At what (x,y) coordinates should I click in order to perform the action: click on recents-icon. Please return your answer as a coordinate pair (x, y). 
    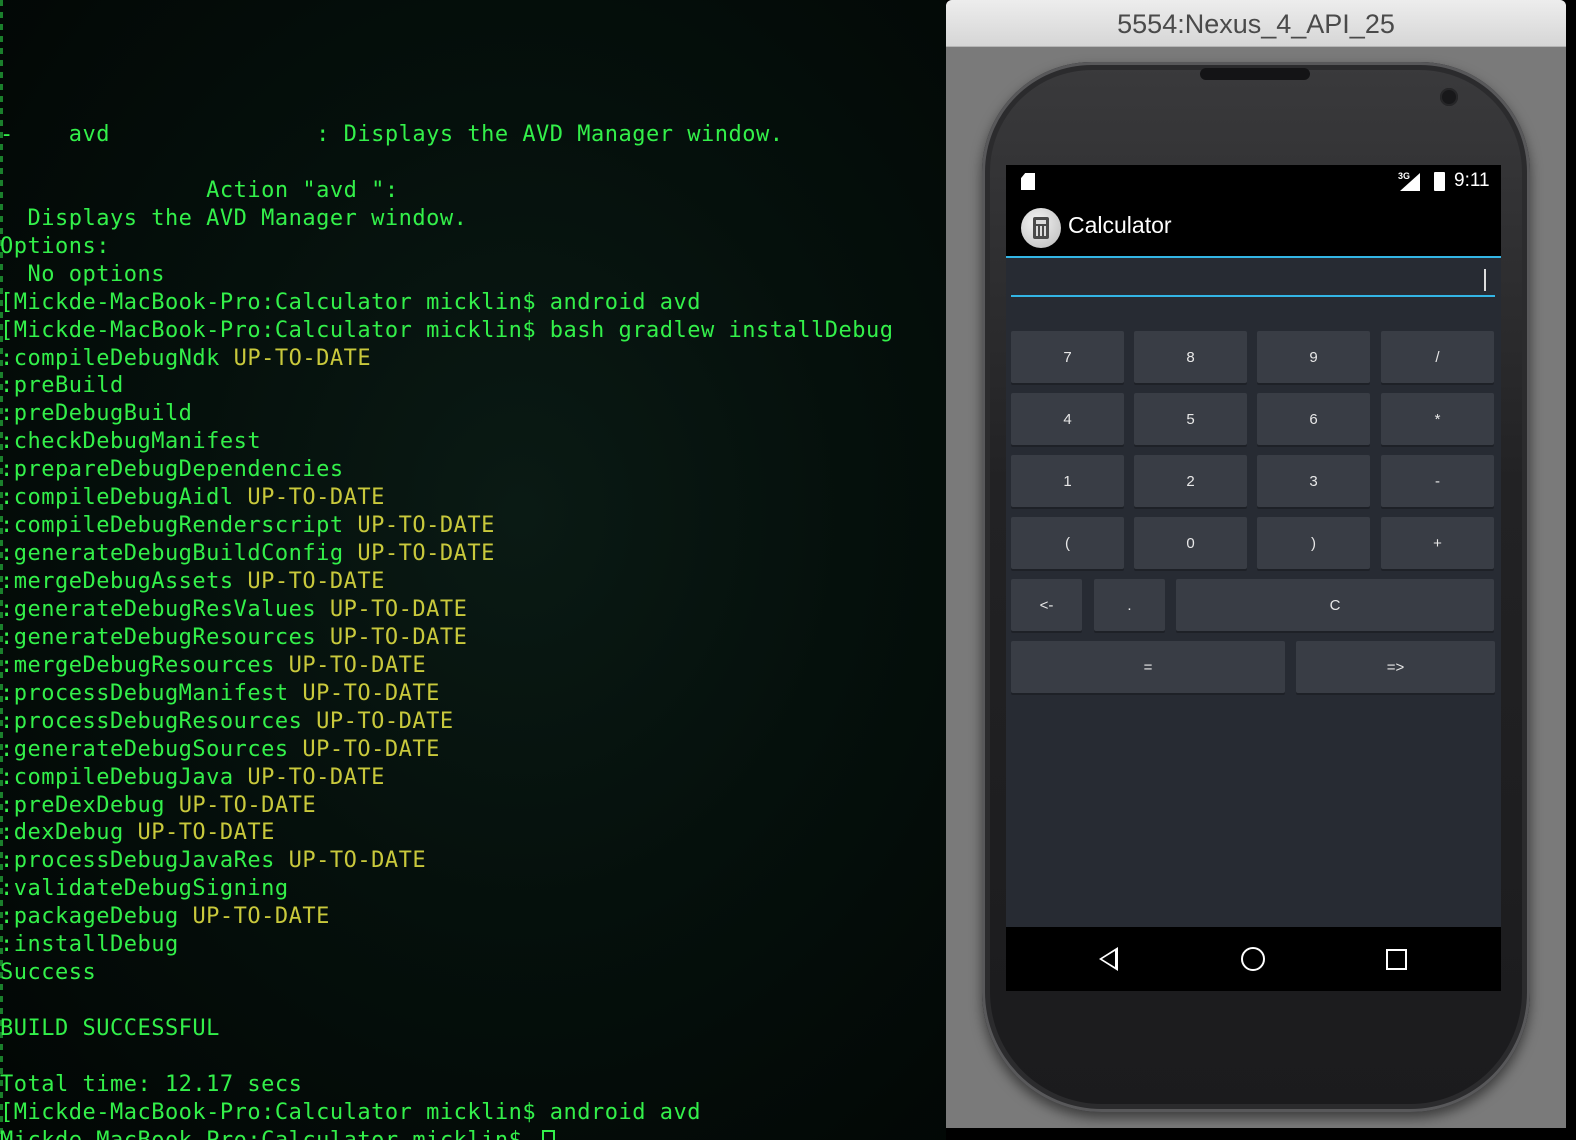
    Looking at the image, I should click on (1396, 959).